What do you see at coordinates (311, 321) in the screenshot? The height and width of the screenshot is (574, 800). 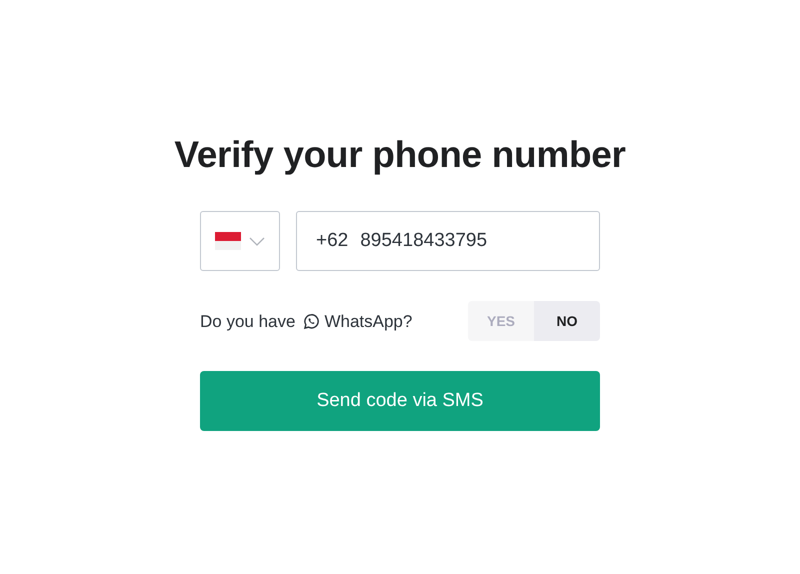 I see `chat-bubble-icon` at bounding box center [311, 321].